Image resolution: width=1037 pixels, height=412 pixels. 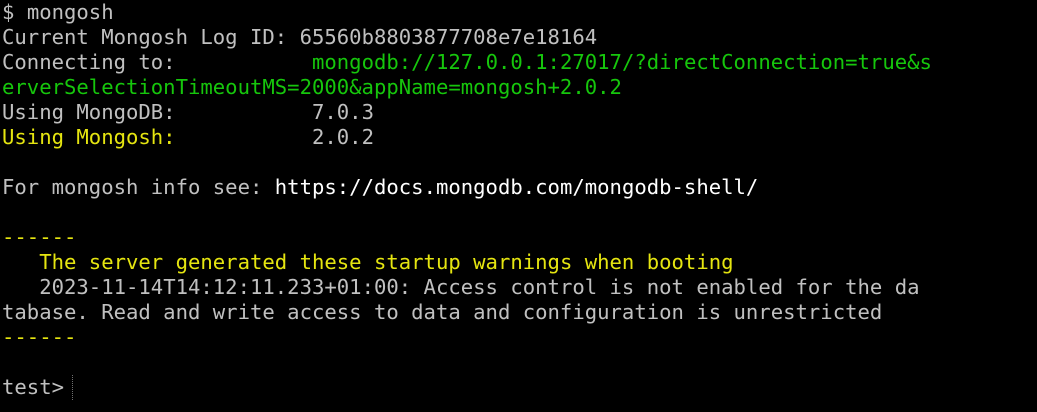 I want to click on shell-prompt-line: test>, so click(x=38, y=387).